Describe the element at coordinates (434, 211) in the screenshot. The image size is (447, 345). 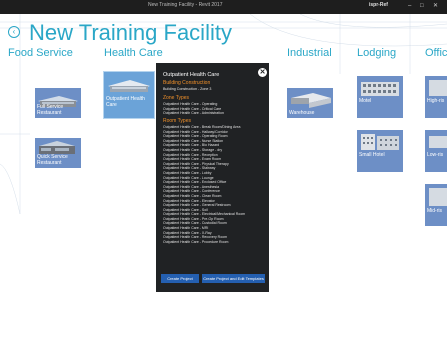
I see `tile-label: Mid-ris` at that location.